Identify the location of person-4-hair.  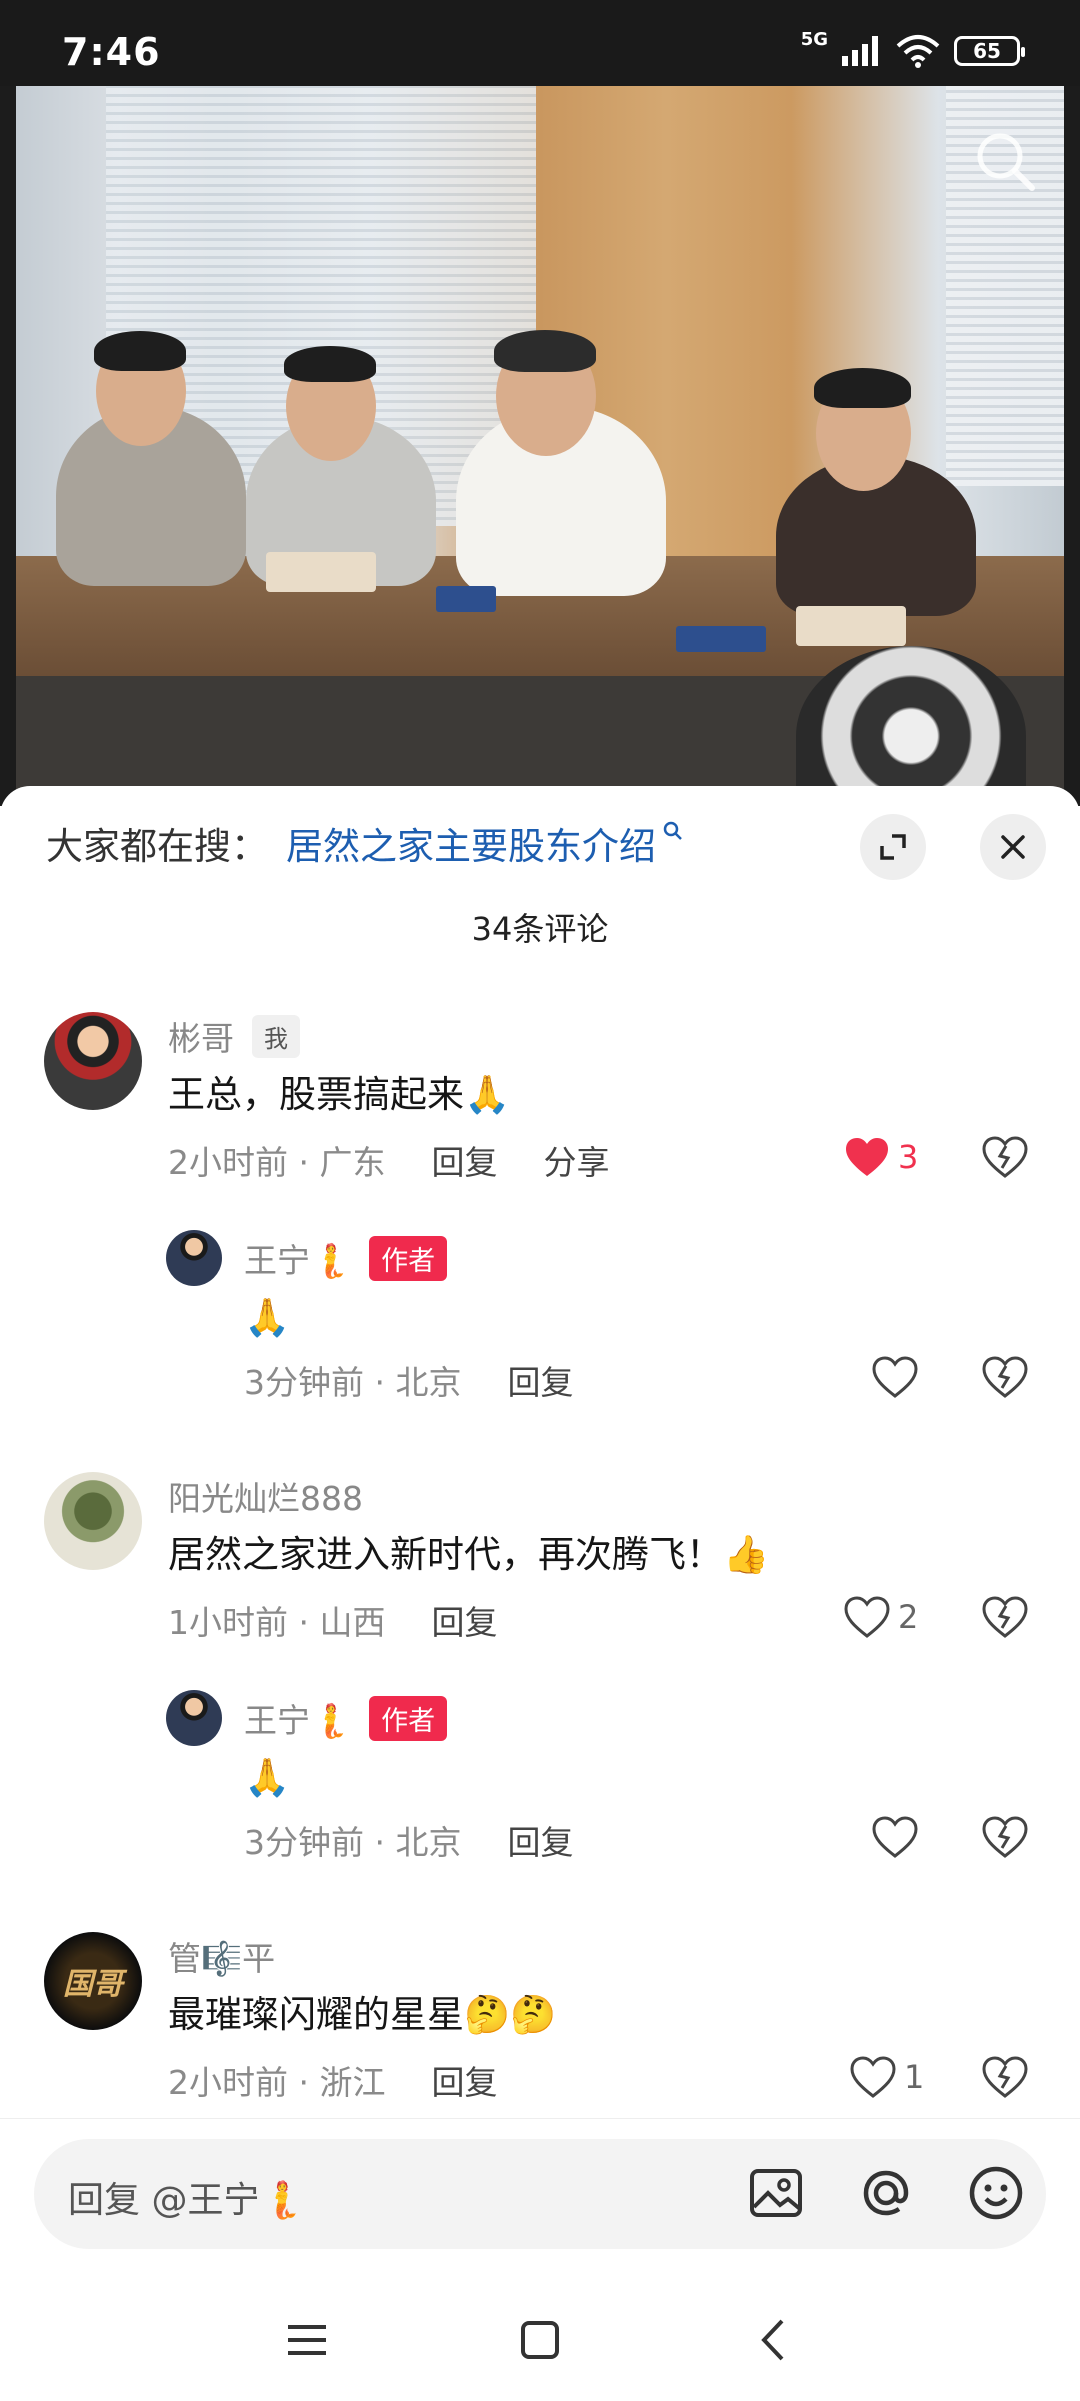
(862, 388).